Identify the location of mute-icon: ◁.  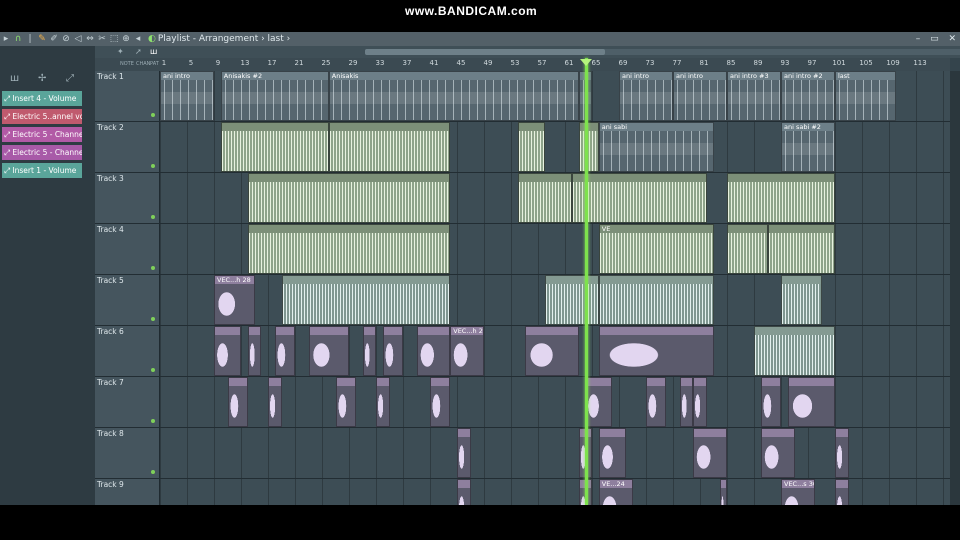
(78, 39).